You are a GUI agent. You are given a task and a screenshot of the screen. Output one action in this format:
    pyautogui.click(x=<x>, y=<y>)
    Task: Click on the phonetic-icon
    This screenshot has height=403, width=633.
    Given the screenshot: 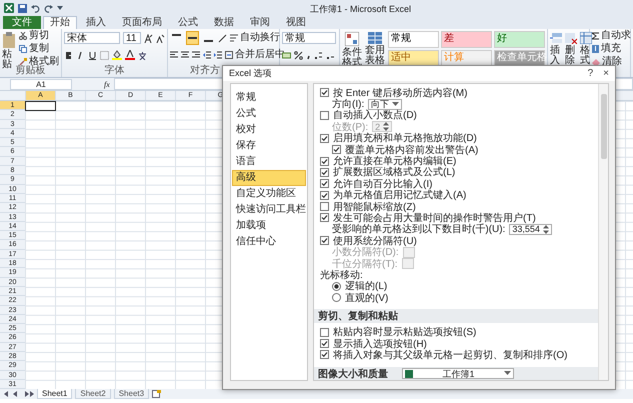 What is the action you would take?
    pyautogui.click(x=142, y=55)
    